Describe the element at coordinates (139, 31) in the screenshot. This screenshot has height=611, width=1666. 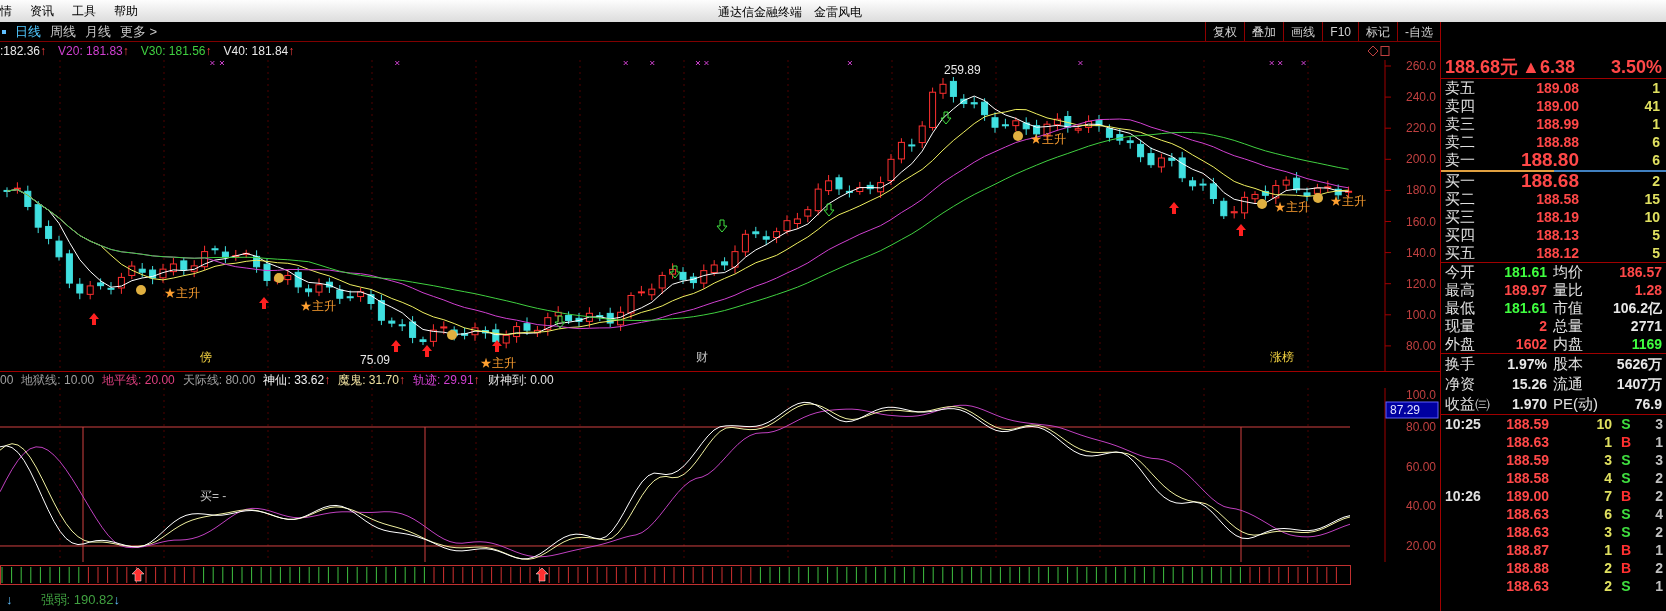
I see `period-tab: 更多 >` at that location.